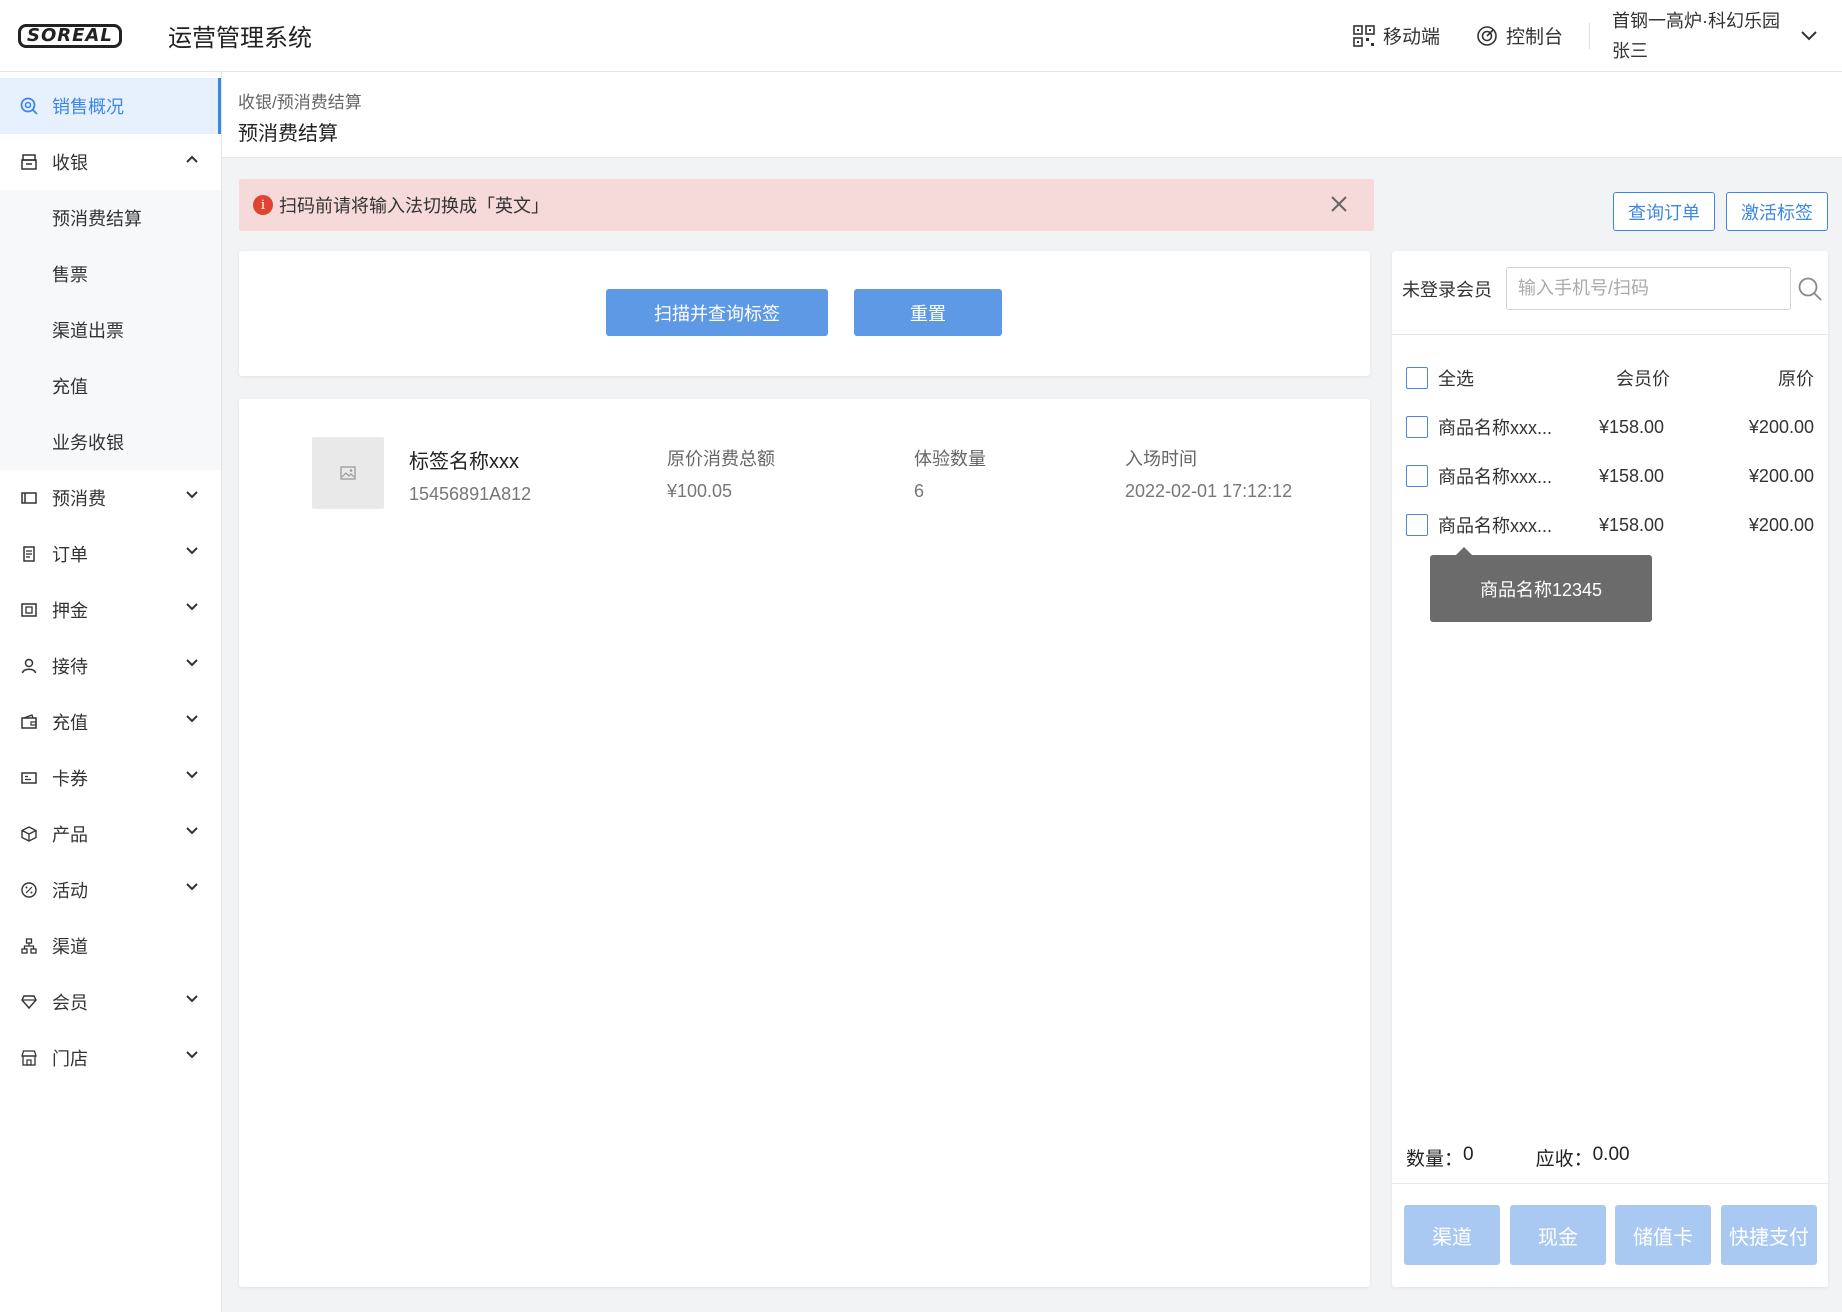  I want to click on console-link: 控制台, so click(1519, 35).